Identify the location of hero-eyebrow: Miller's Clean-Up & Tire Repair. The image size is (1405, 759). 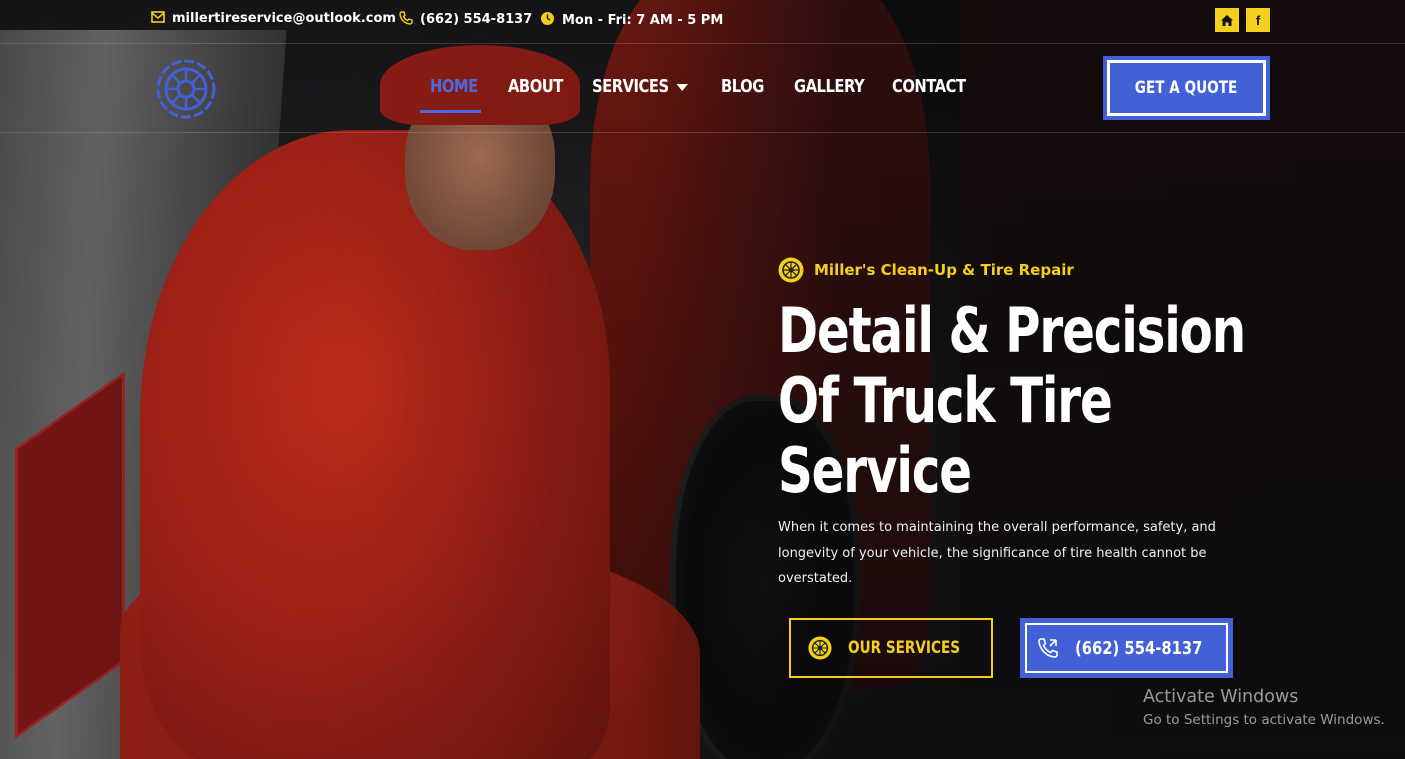
(926, 270).